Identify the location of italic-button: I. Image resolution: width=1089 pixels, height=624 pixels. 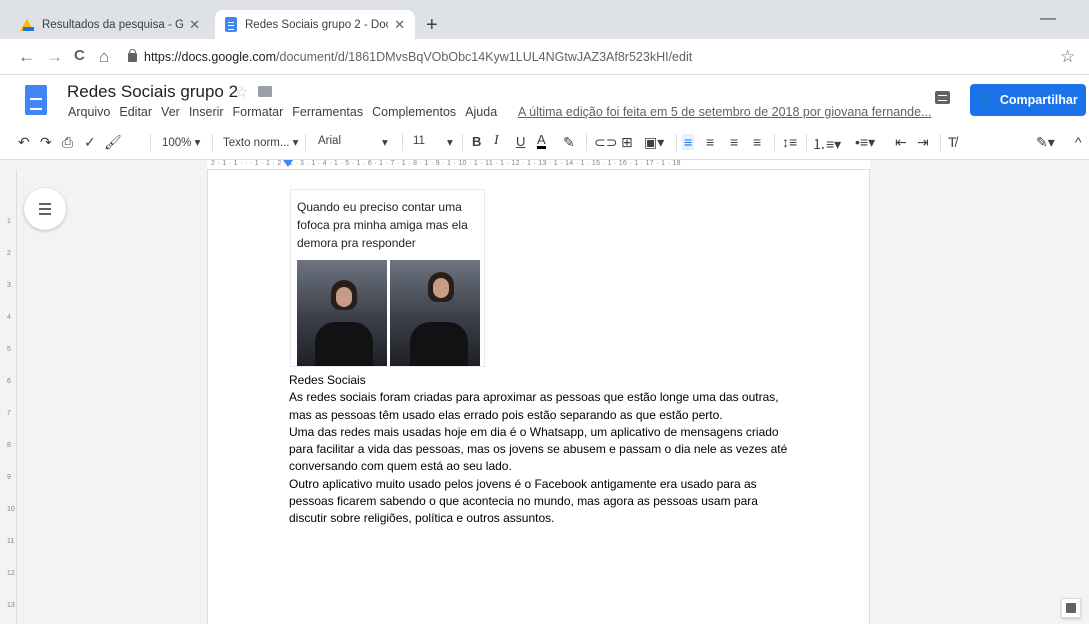
(496, 141).